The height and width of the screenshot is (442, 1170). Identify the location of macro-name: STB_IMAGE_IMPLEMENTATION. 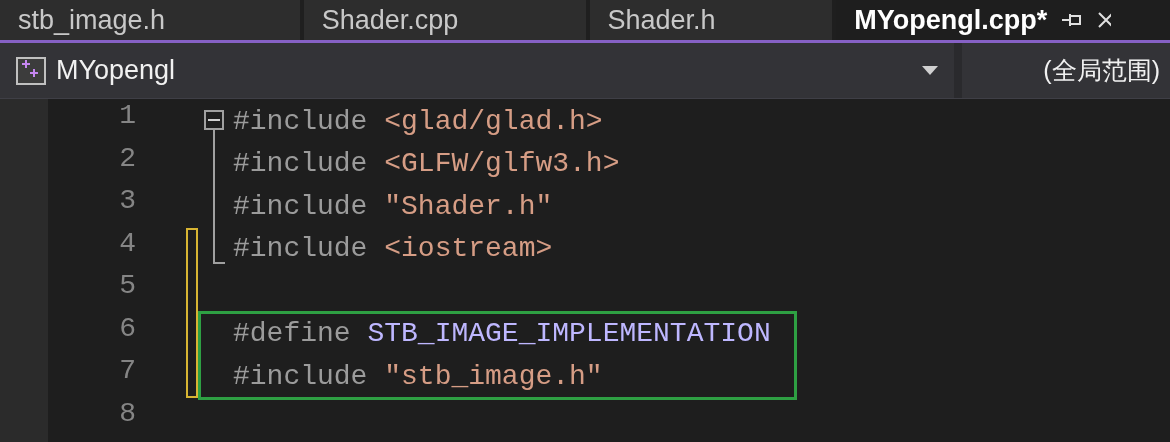
(569, 334).